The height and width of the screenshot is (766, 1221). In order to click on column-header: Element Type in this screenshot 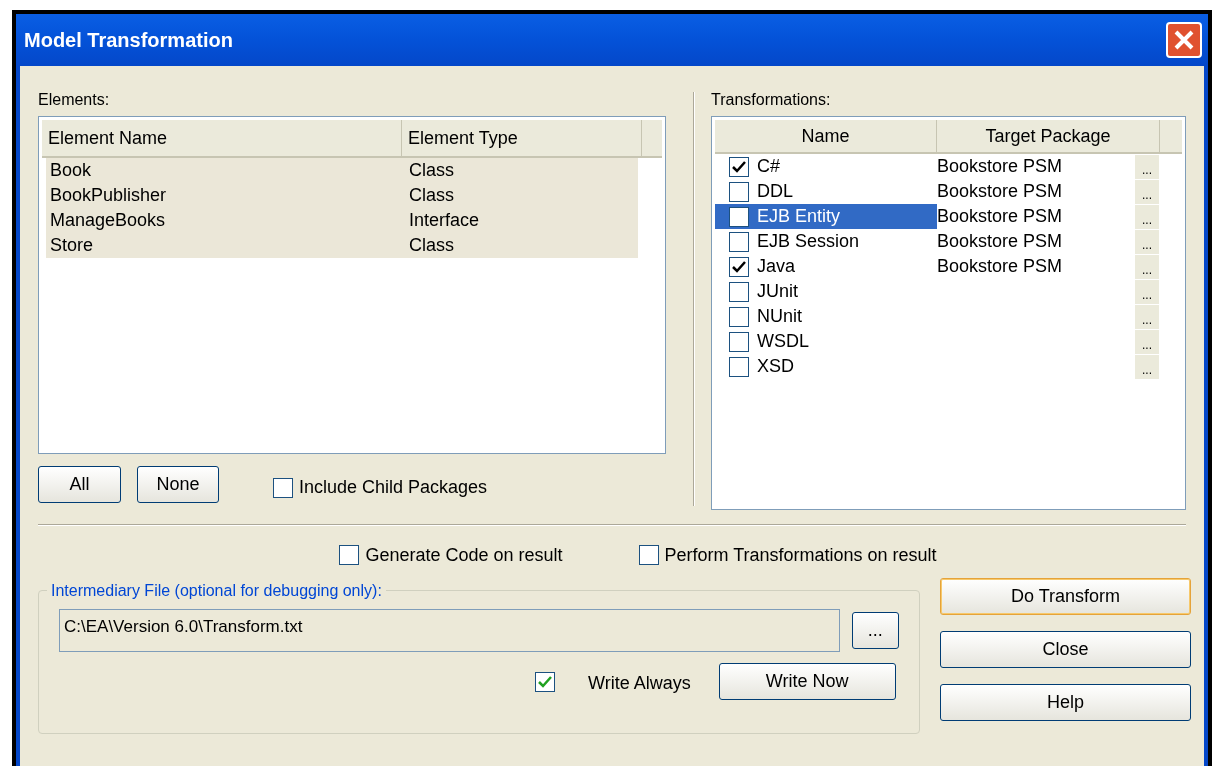, I will do `click(522, 138)`.